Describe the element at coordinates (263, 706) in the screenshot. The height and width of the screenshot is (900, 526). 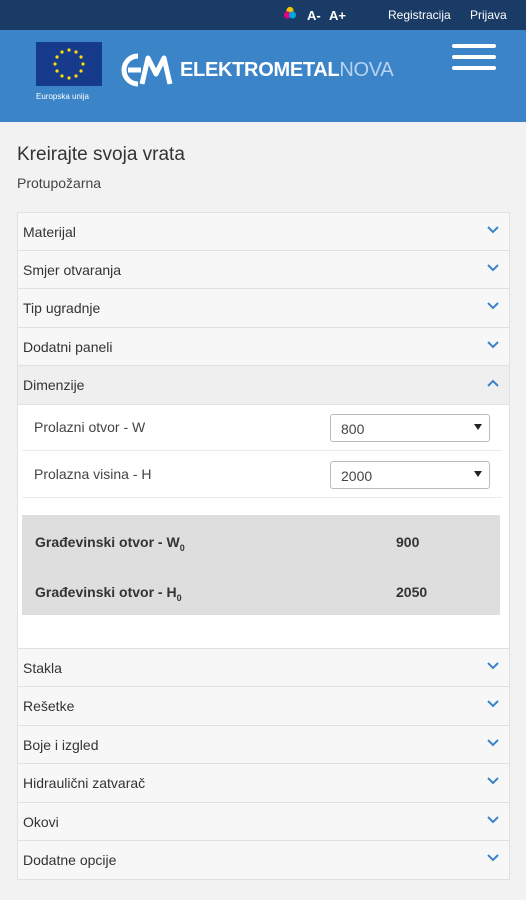
I see `accordion-item-resetke: Rešetke` at that location.